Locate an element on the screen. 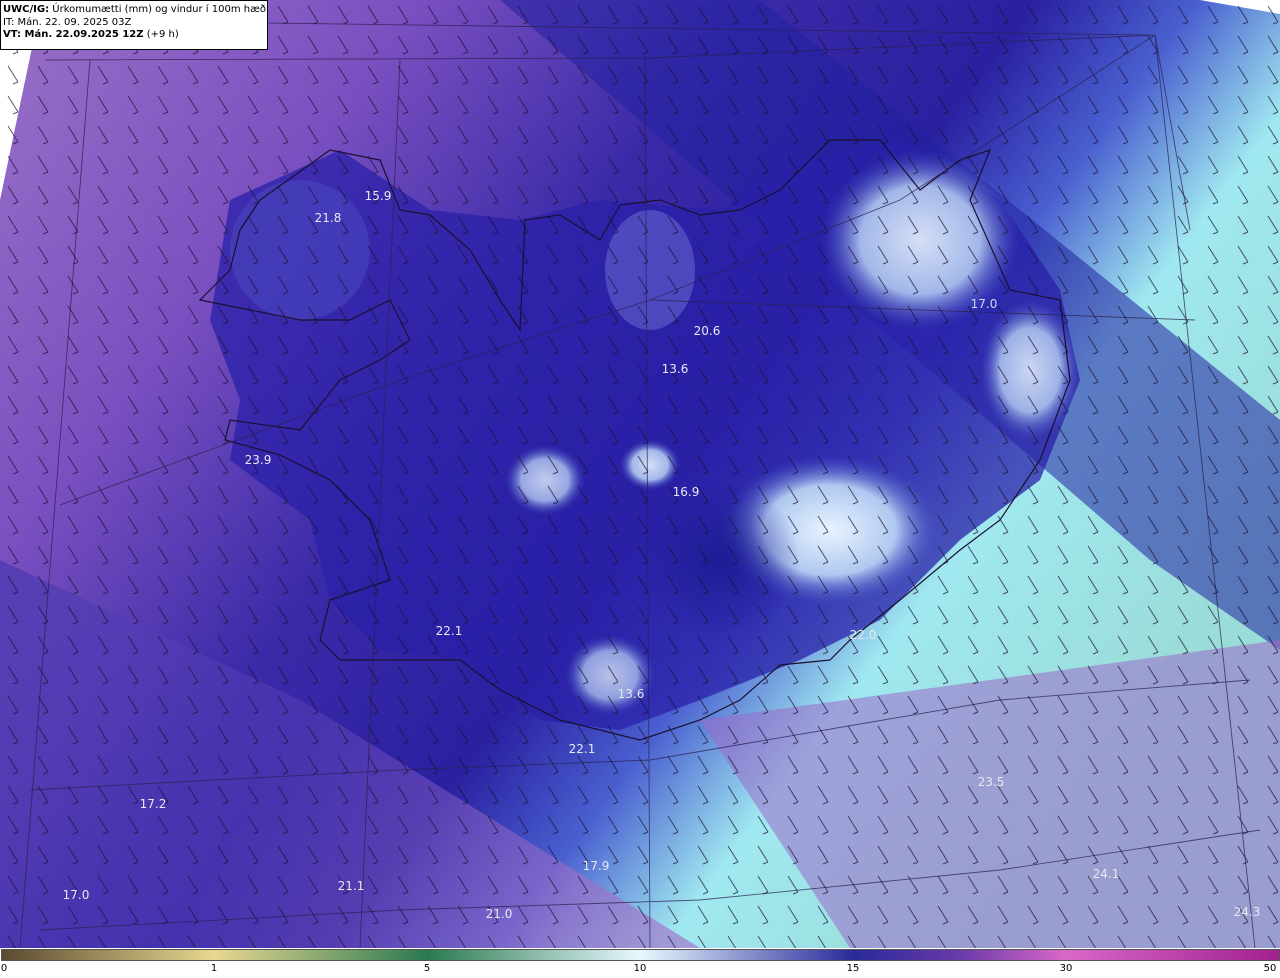 This screenshot has width=1280, height=978. colorbar: 0 1 5 10 15 30 50 is located at coordinates (640, 963).